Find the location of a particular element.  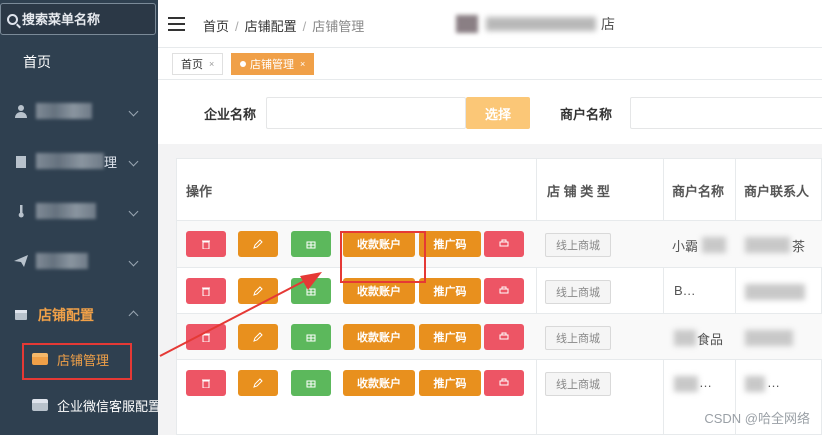

table-row: 收款账户 推广码 线上商城 小霸 茶 is located at coordinates (499, 244).